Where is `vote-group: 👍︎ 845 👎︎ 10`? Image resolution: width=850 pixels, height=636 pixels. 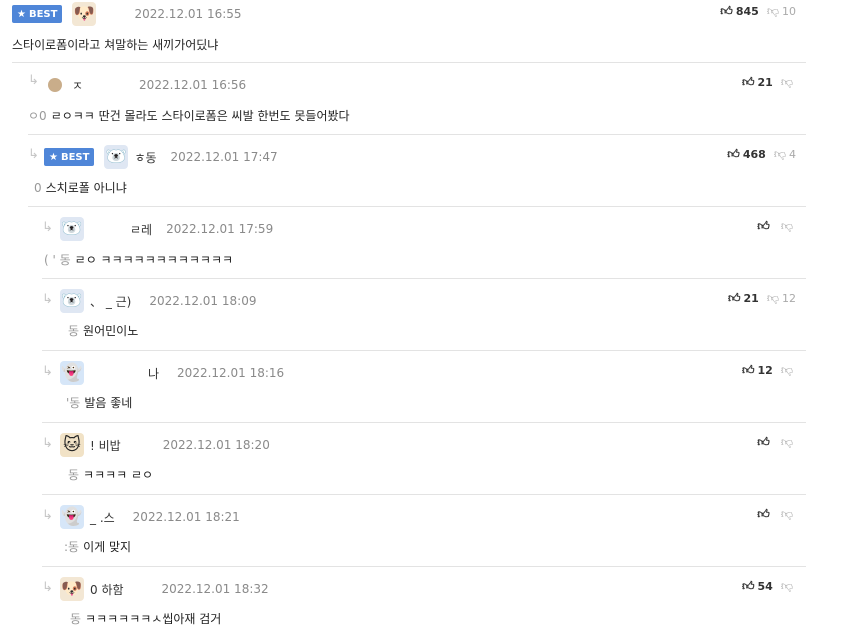 vote-group: 👍︎ 845 👎︎ 10 is located at coordinates (758, 11).